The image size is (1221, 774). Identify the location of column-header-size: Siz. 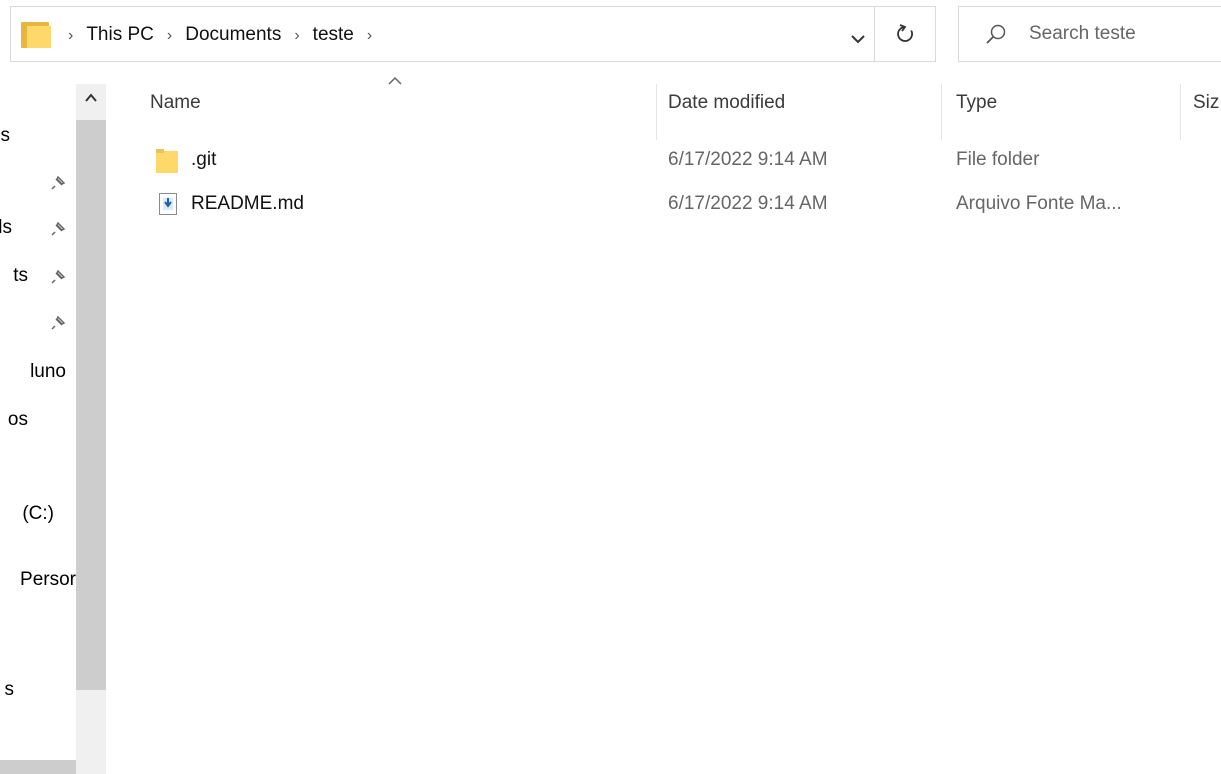
(1207, 103).